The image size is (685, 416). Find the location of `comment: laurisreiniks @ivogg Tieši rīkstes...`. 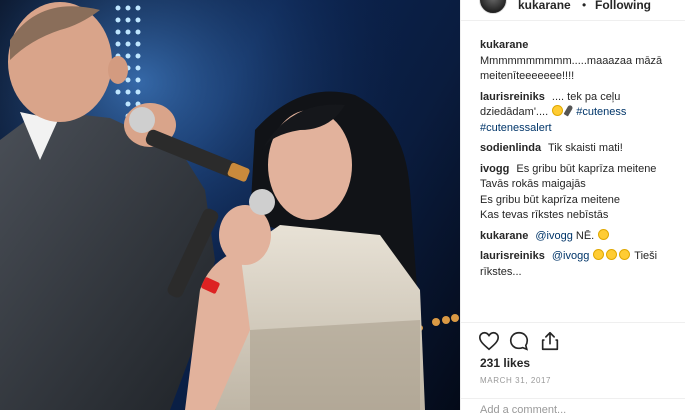

comment: laurisreiniks @ivogg Tieši rīkstes... is located at coordinates (577, 264).